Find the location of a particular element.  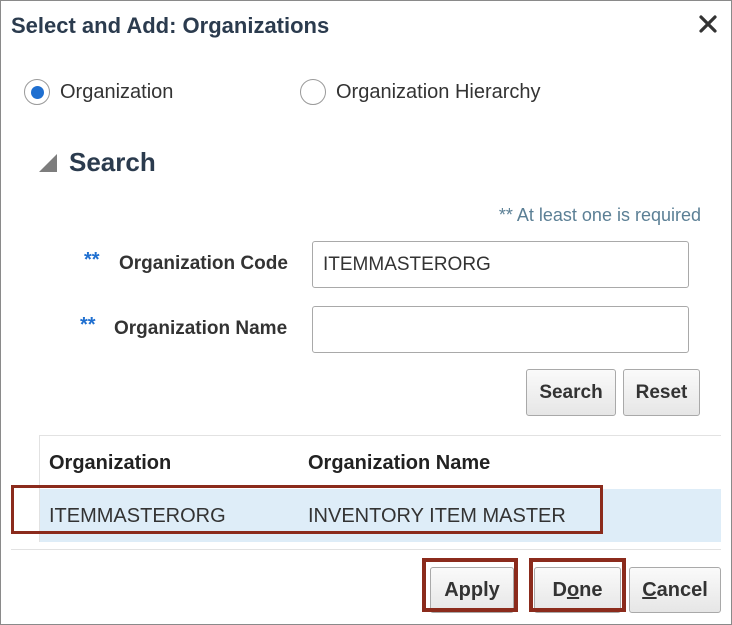

apply-label: Apply is located at coordinates (472, 589).